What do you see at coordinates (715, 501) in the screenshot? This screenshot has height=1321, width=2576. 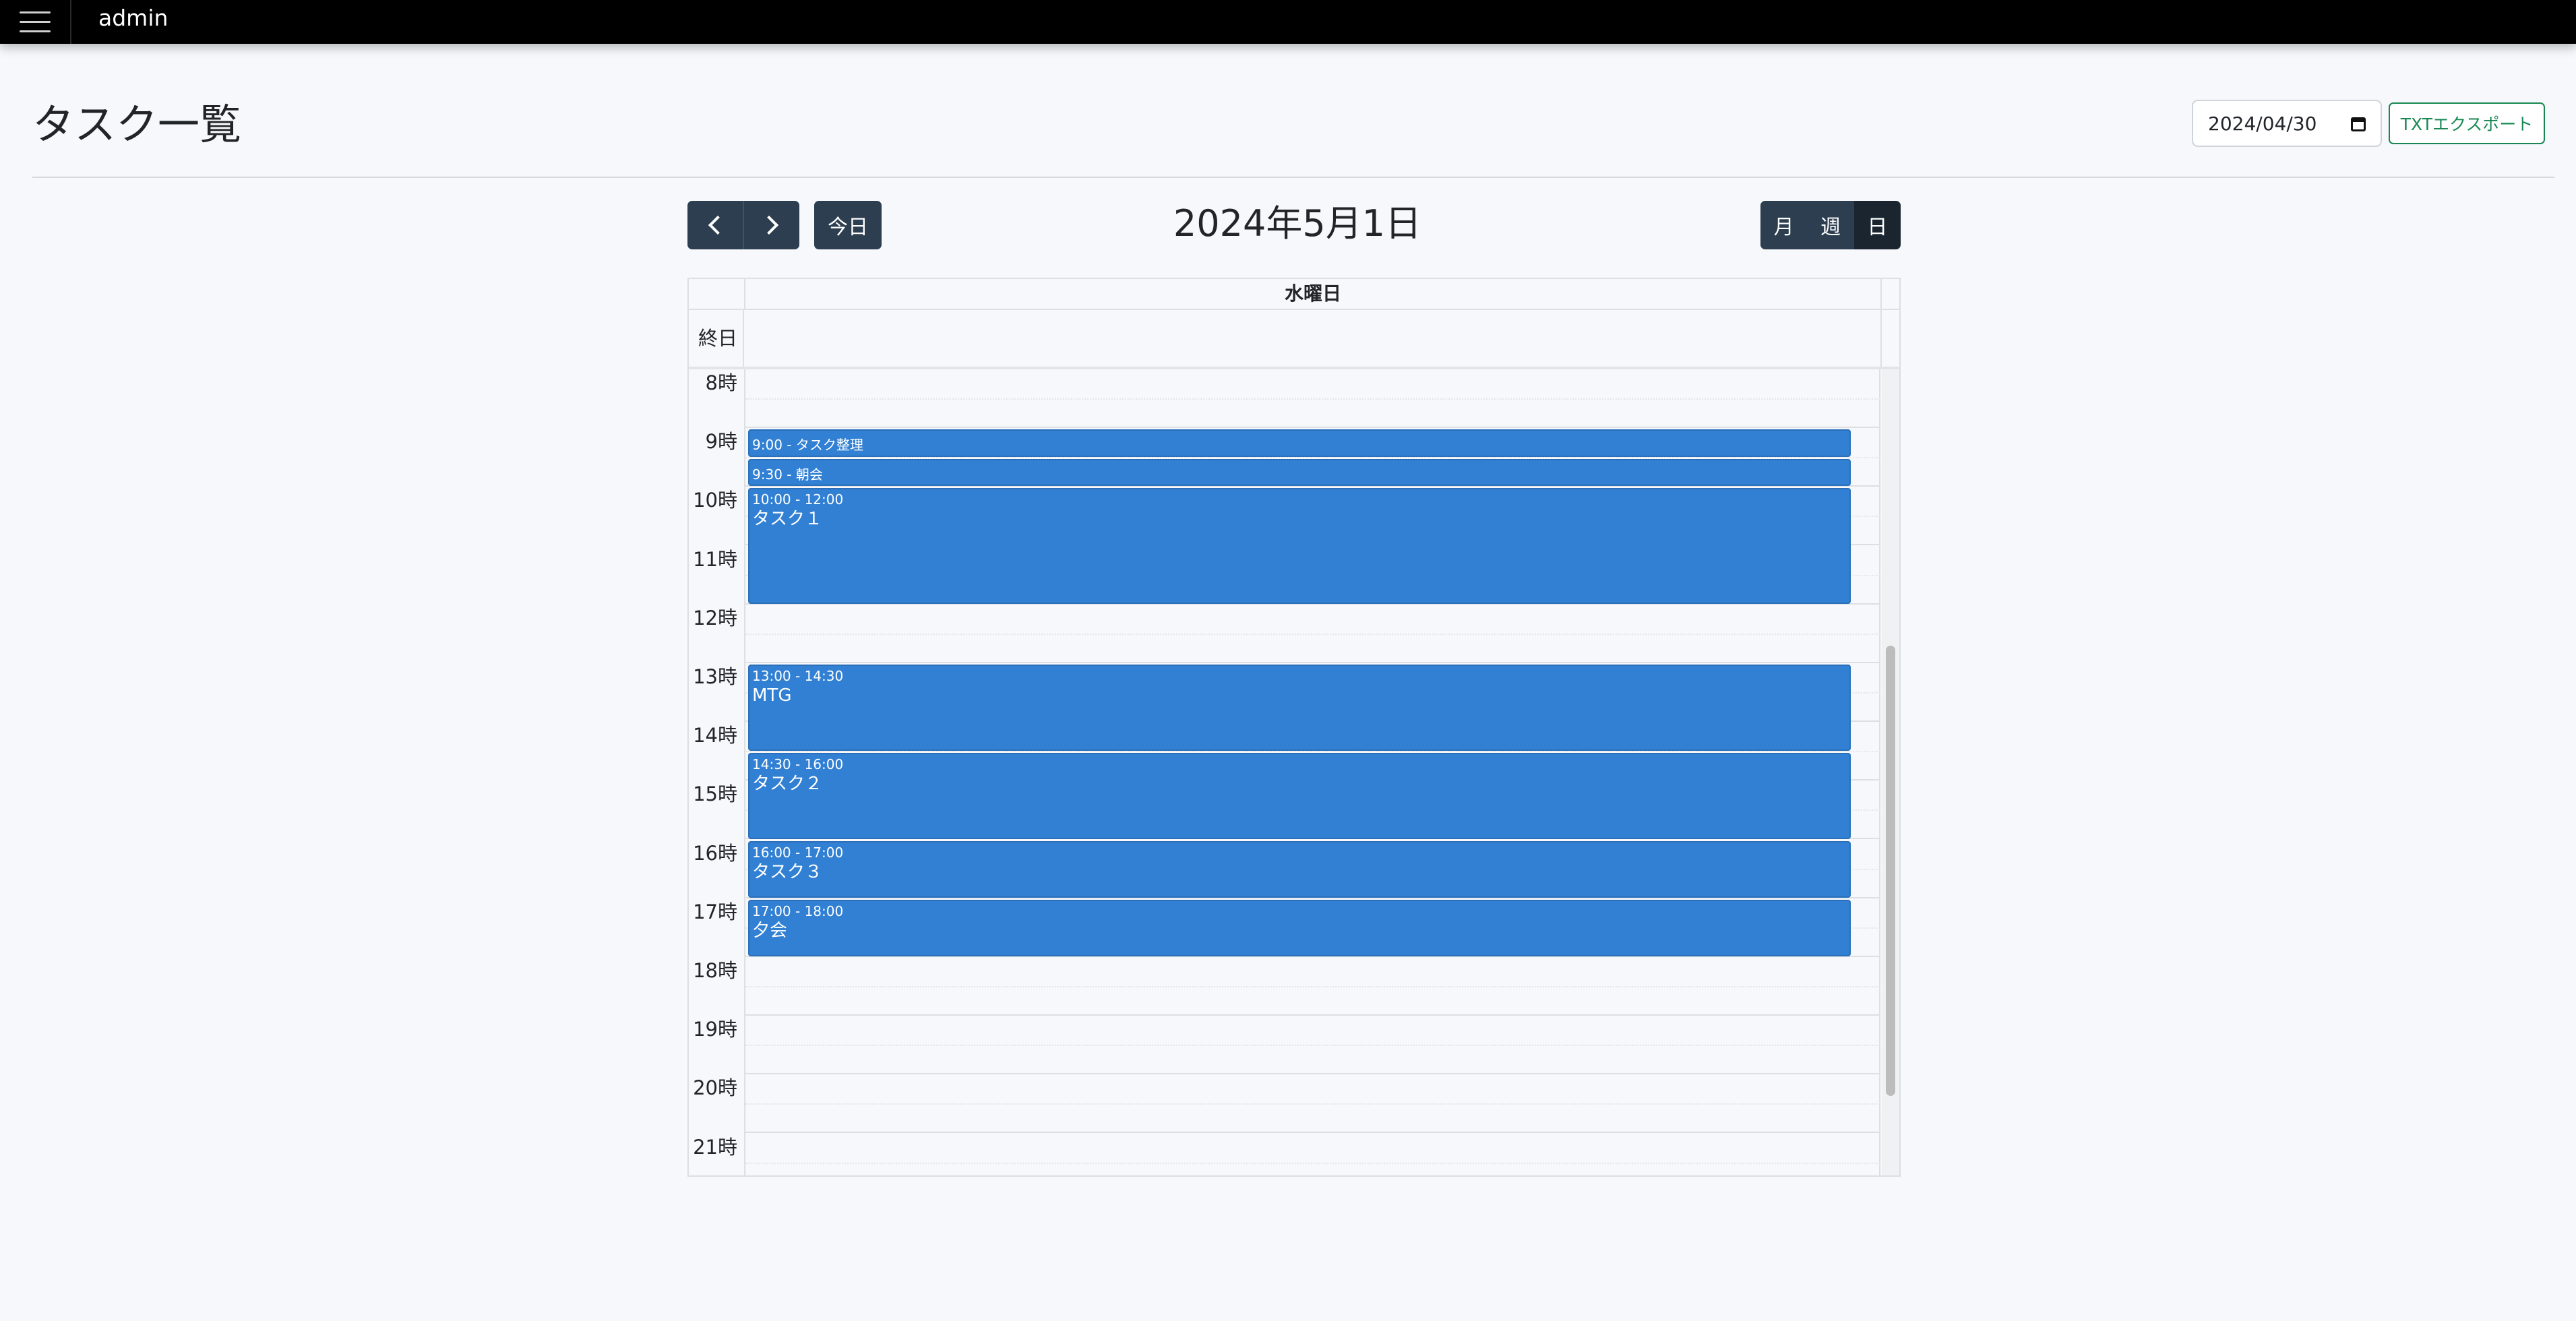 I see `hour-label: 10時` at bounding box center [715, 501].